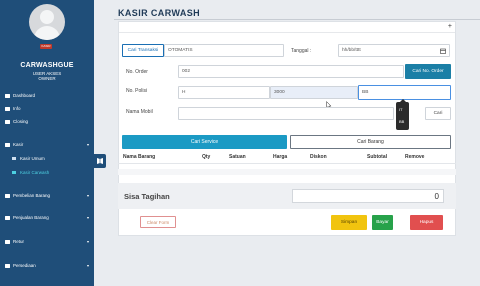  Describe the element at coordinates (47, 95) in the screenshot. I see `sidebar-item-dashboard: Dashboard` at that location.